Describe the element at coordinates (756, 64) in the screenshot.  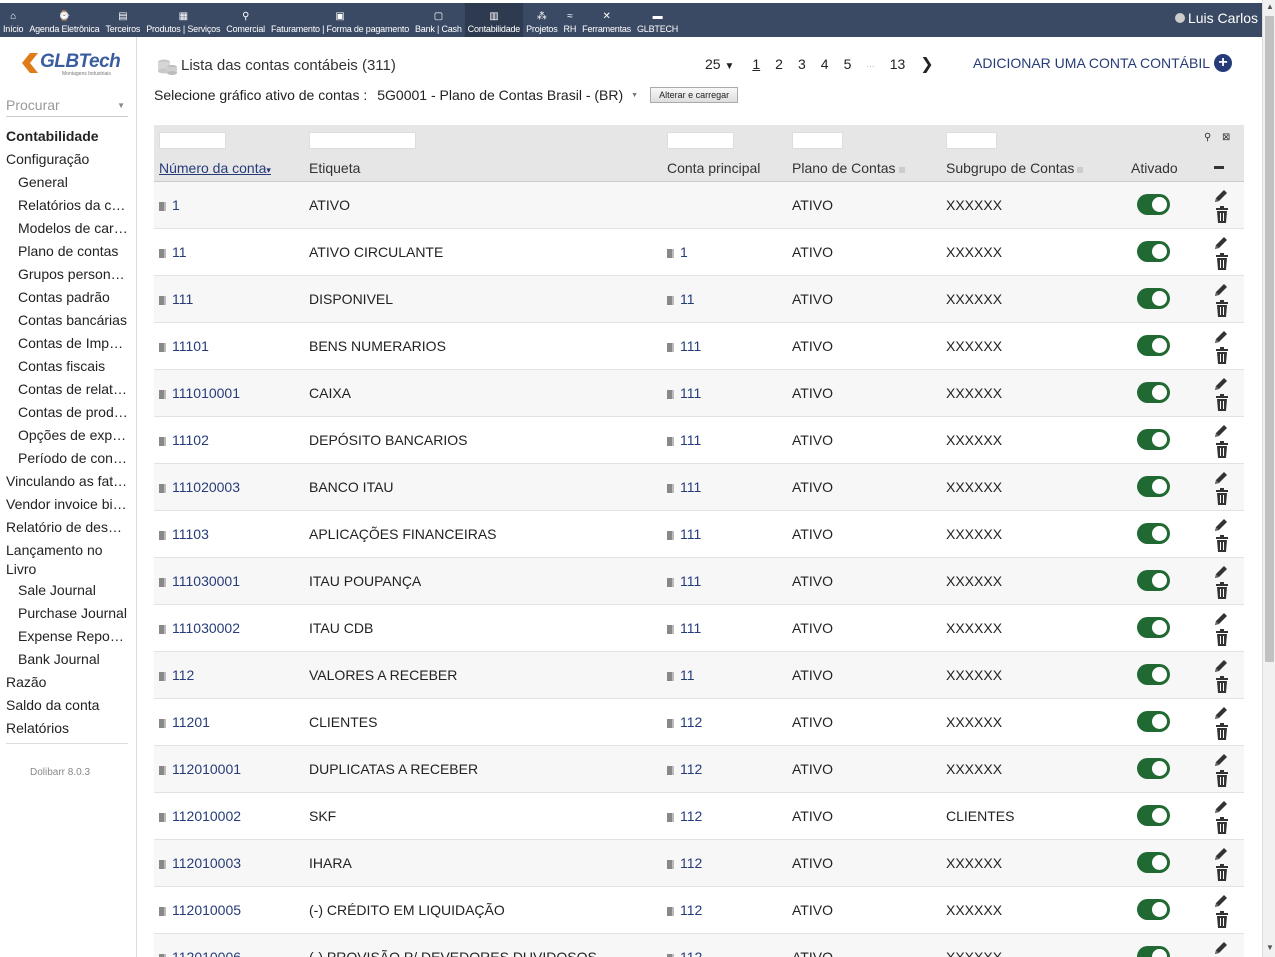
I see `page-link-1: 1` at that location.